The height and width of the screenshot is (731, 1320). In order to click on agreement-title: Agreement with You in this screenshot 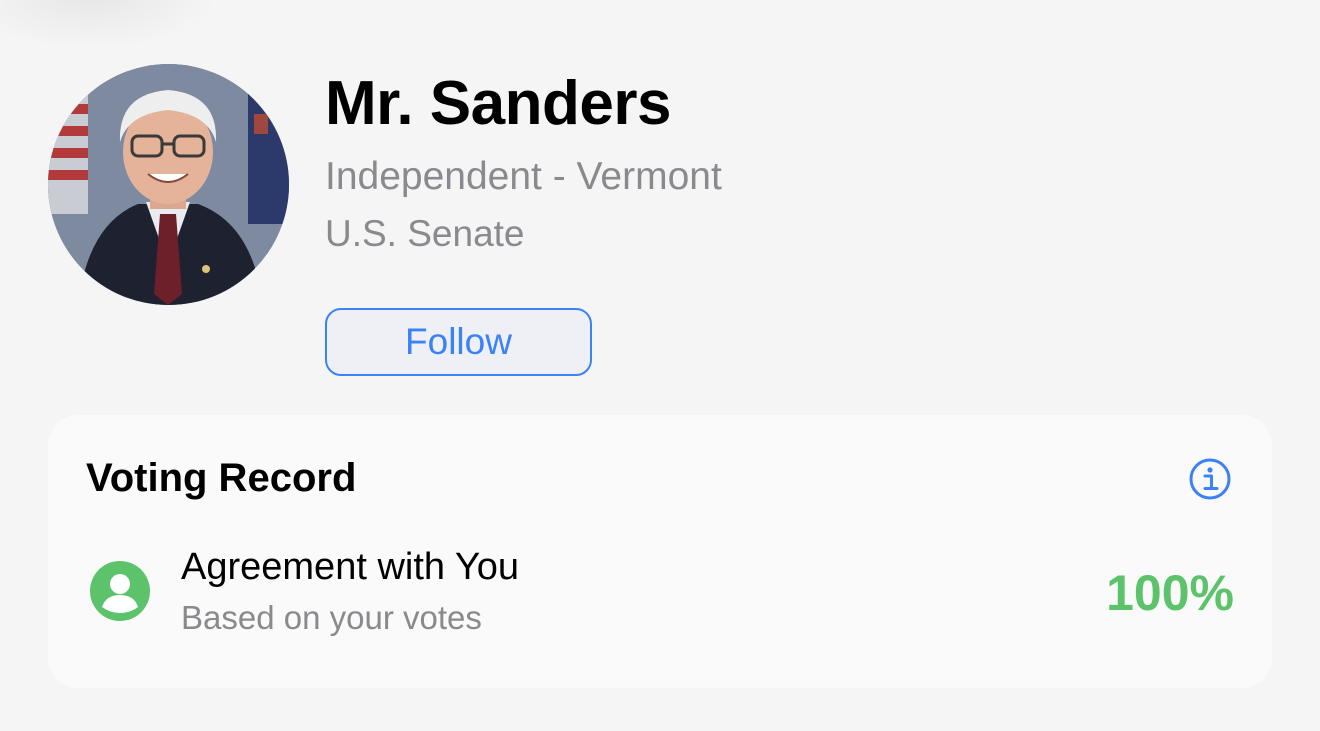, I will do `click(350, 567)`.